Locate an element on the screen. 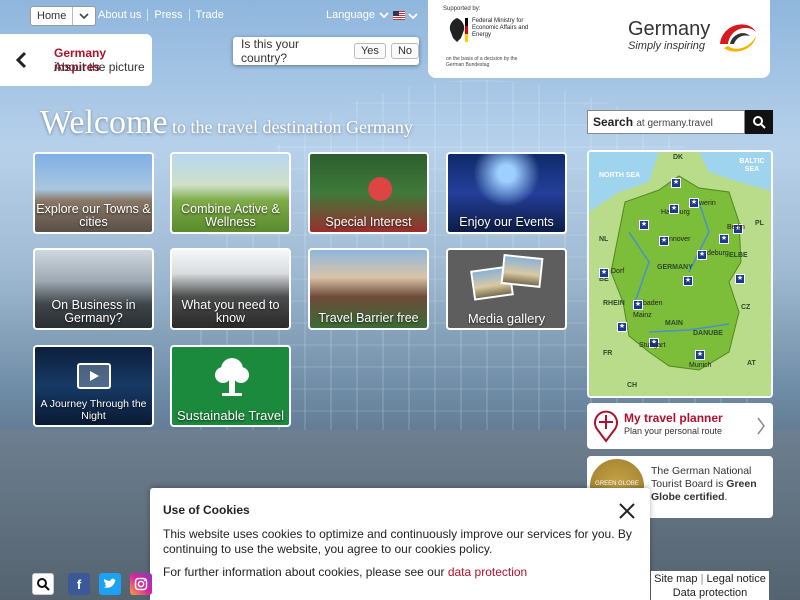  trade-link: Trade is located at coordinates (209, 15).